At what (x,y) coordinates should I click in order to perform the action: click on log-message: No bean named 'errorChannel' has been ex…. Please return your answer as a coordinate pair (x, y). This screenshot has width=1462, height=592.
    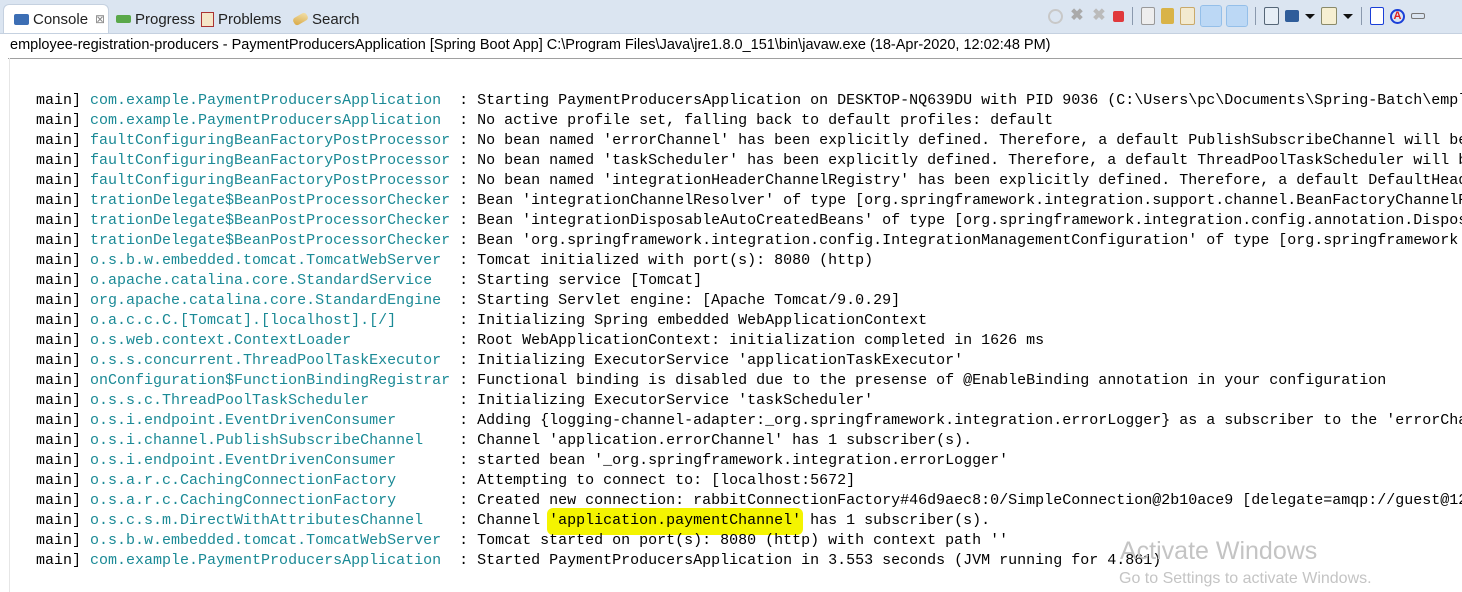
    Looking at the image, I should click on (969, 140).